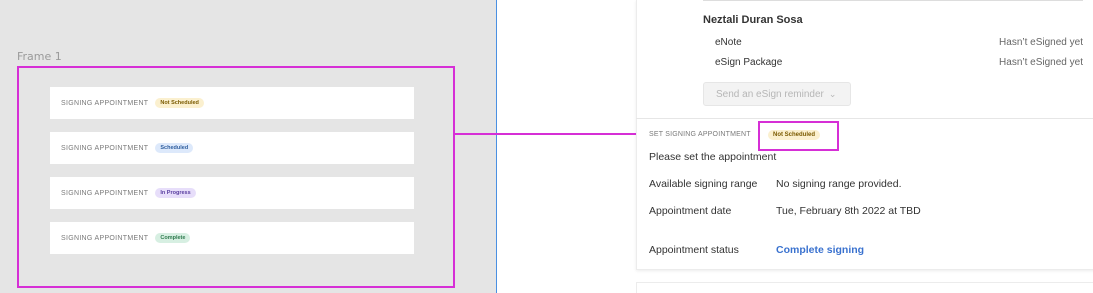 This screenshot has width=1093, height=293. What do you see at coordinates (173, 238) in the screenshot?
I see `status-badge: Complete` at bounding box center [173, 238].